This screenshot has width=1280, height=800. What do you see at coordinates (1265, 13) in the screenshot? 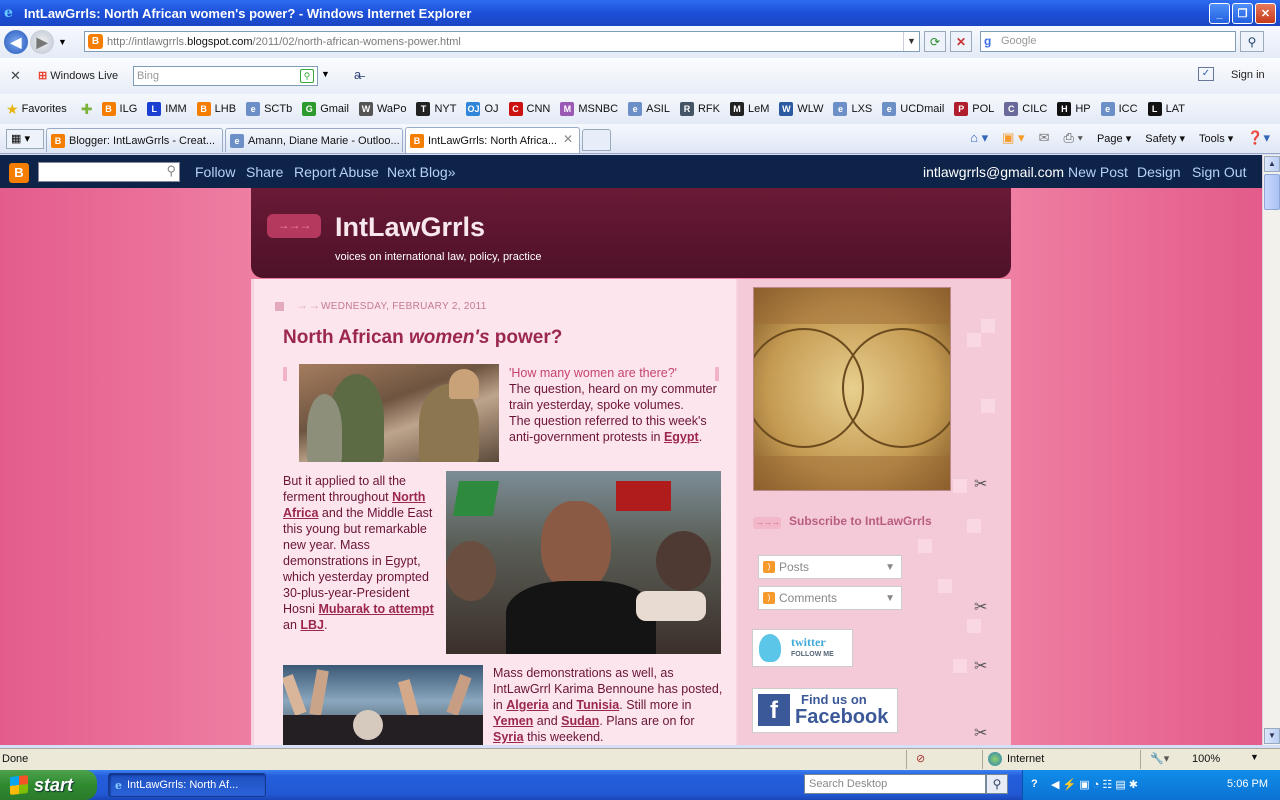
I see `close-window-button: ✕` at bounding box center [1265, 13].